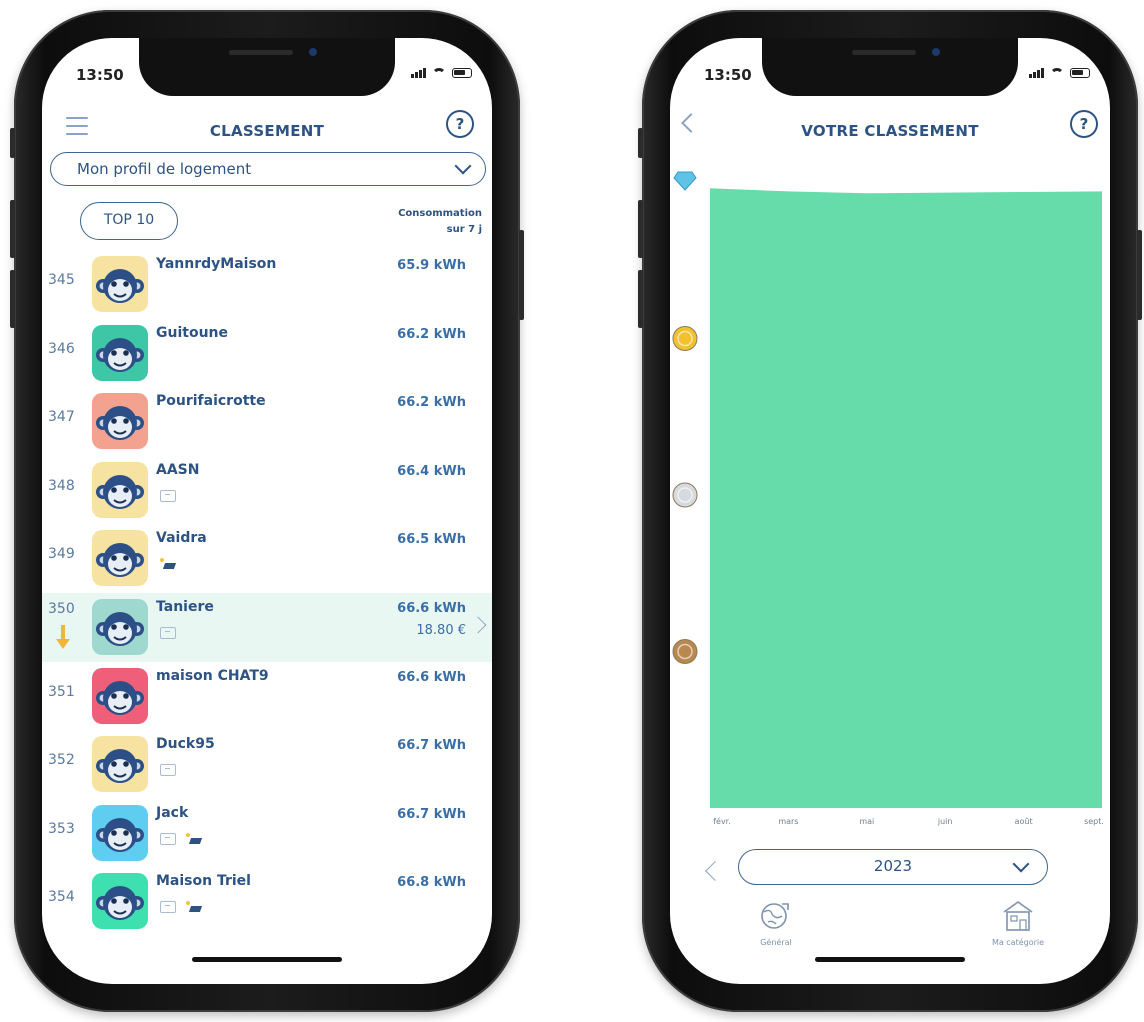  I want to click on page-title: VOTRE CLASSEMENT, so click(890, 131).